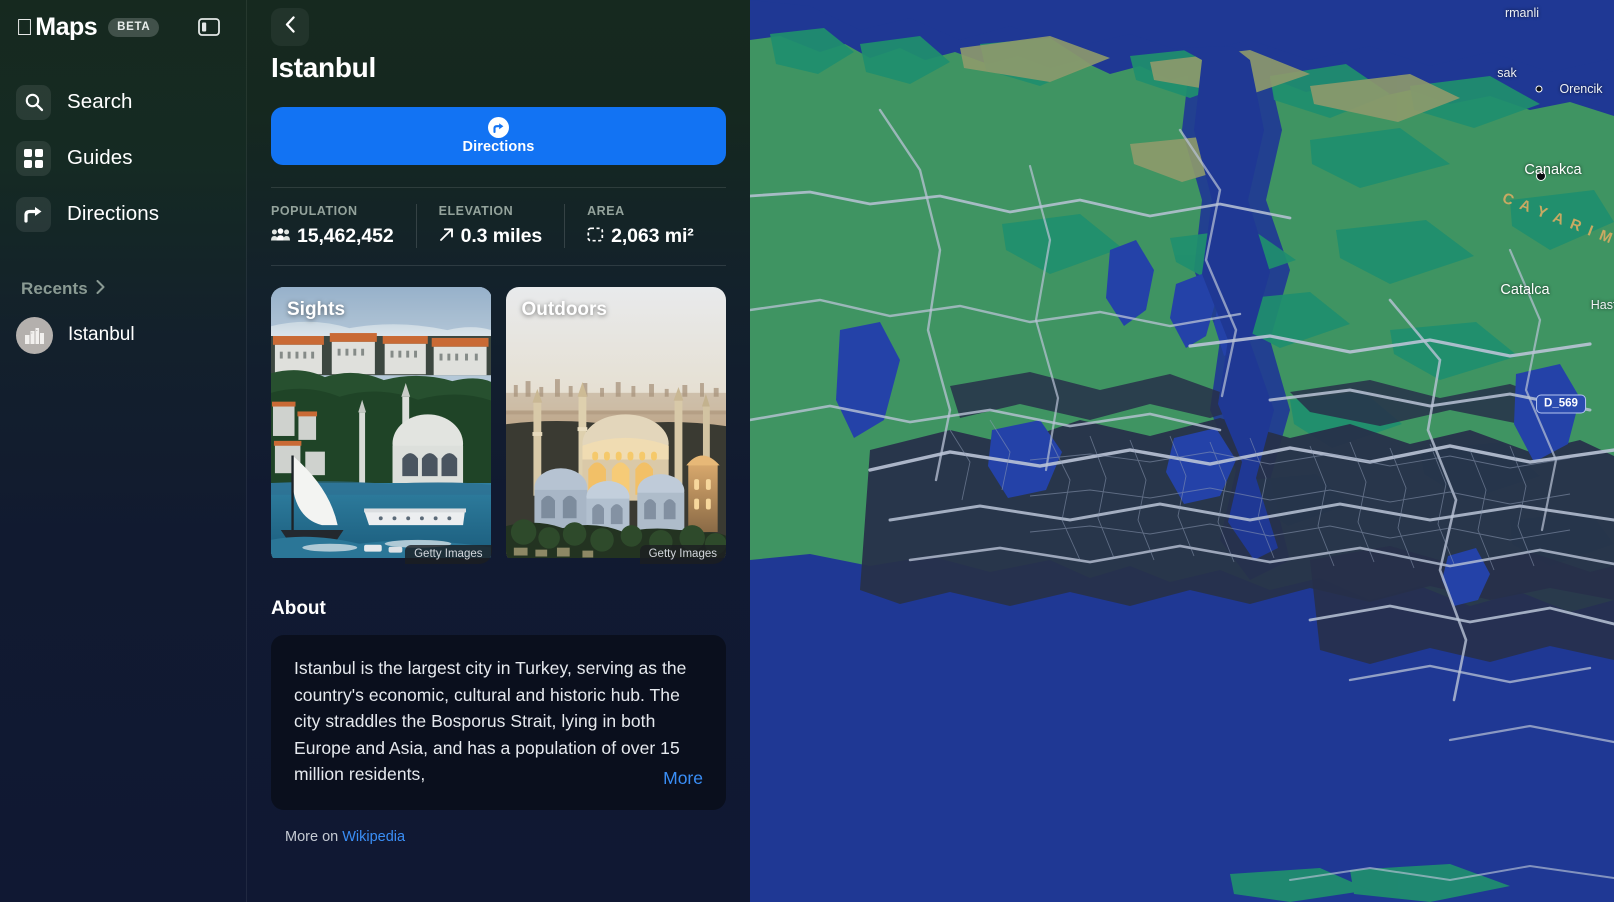  I want to click on recent-item-label: Istanbul, so click(101, 334).